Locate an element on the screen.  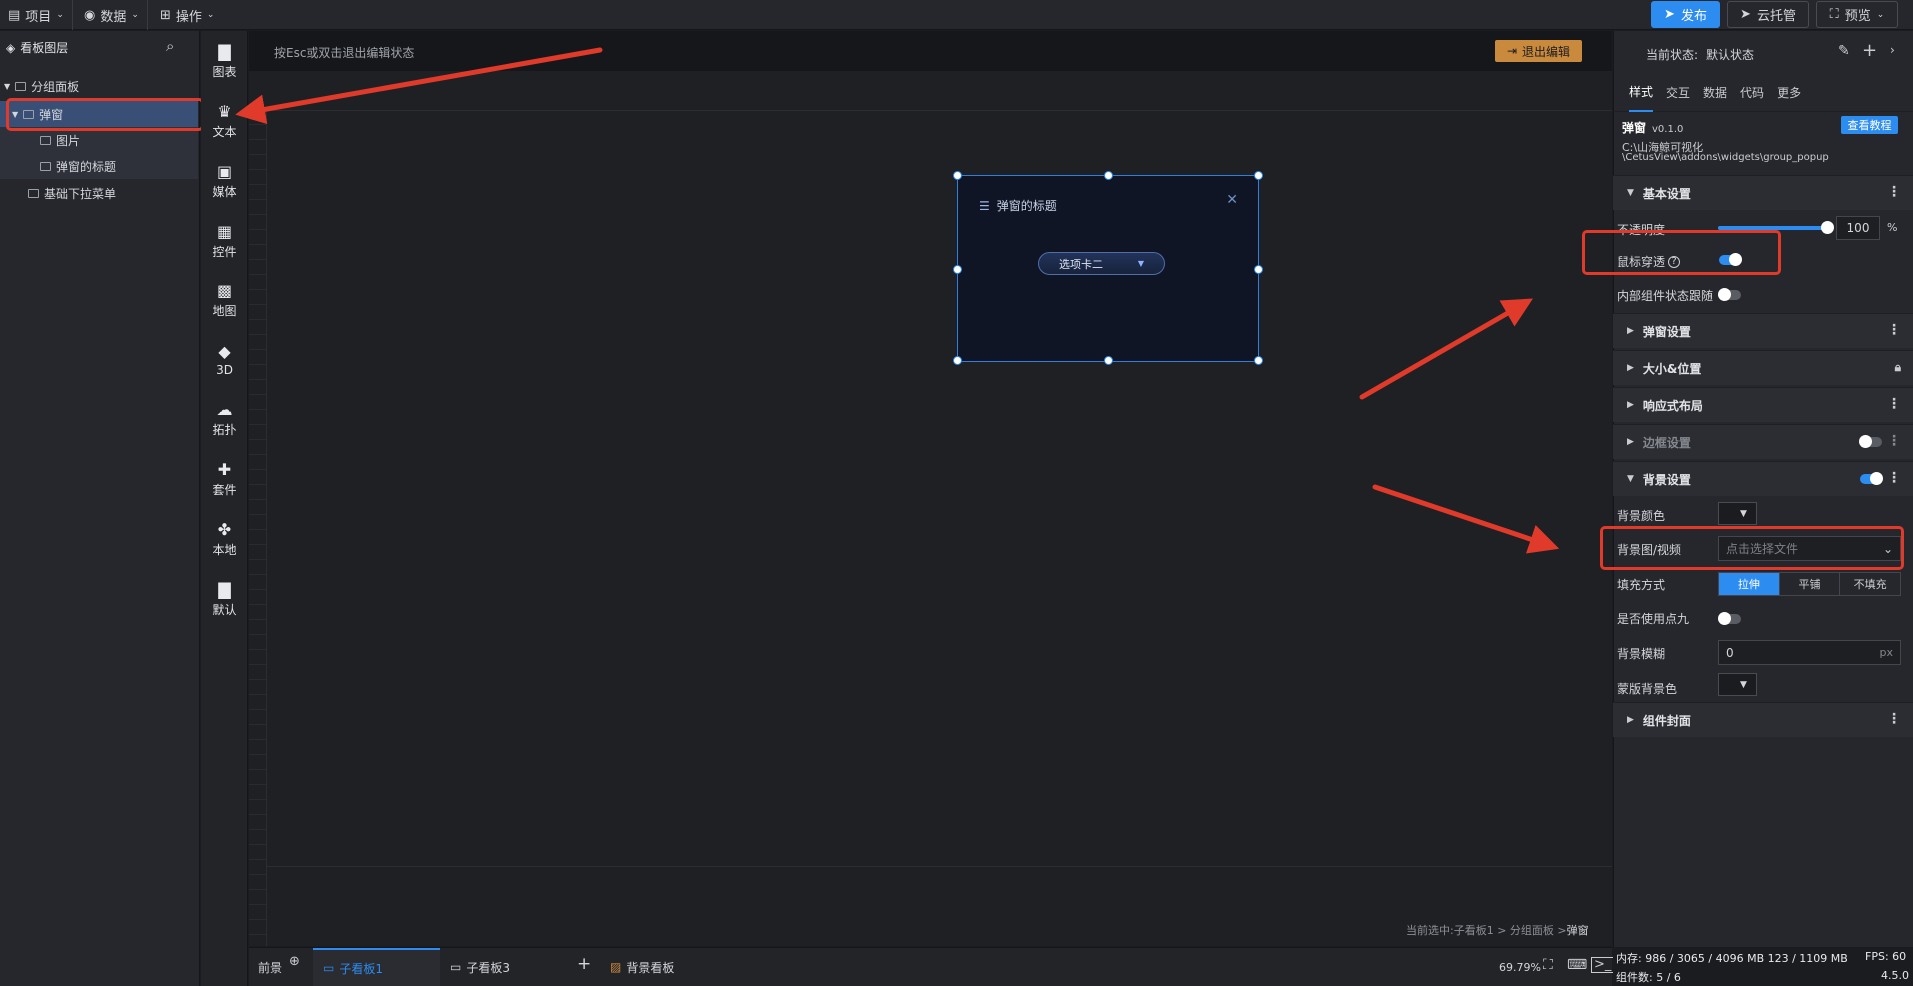
annotation-arrow-bg-media is located at coordinates (1466, 519).